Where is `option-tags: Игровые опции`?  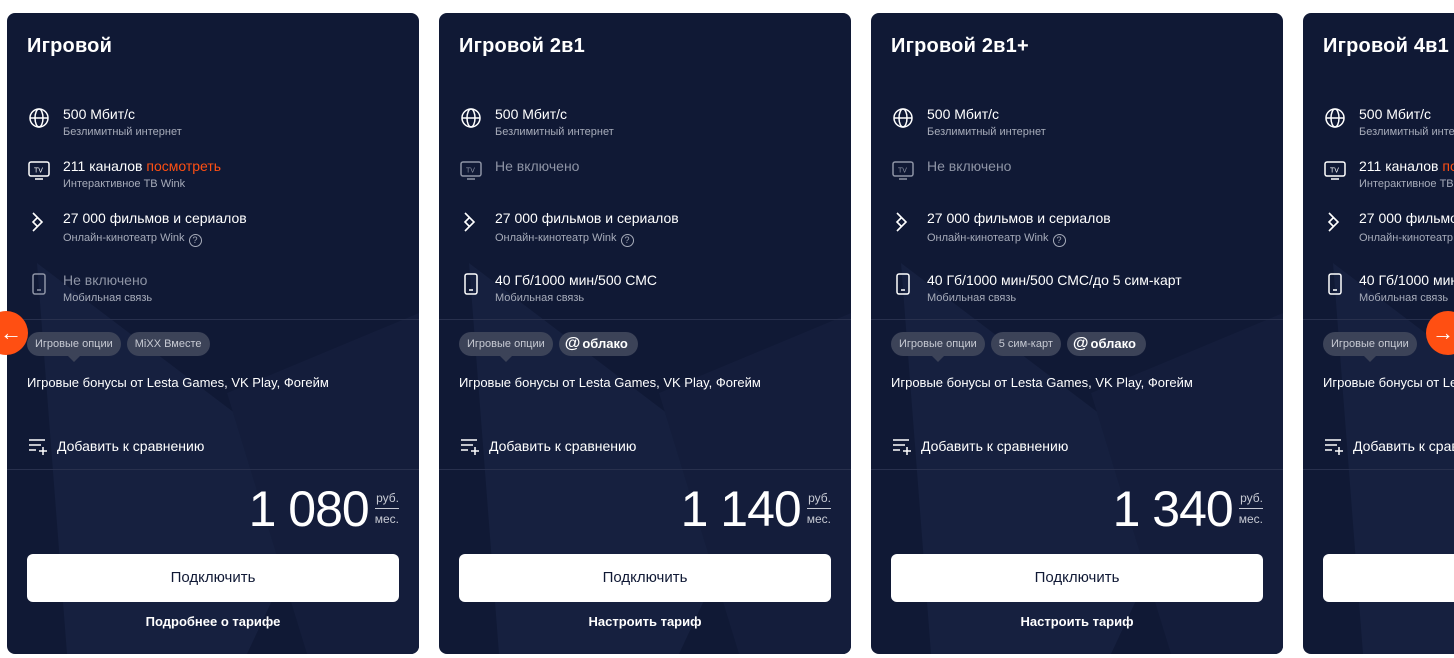
option-tags: Игровые опции is located at coordinates (1373, 347).